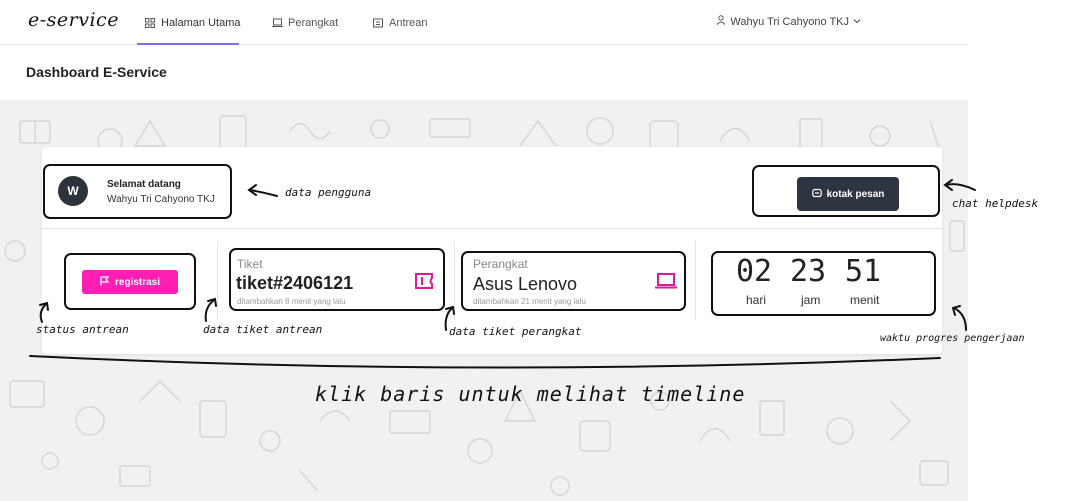  What do you see at coordinates (73, 191) in the screenshot?
I see `avatar: W` at bounding box center [73, 191].